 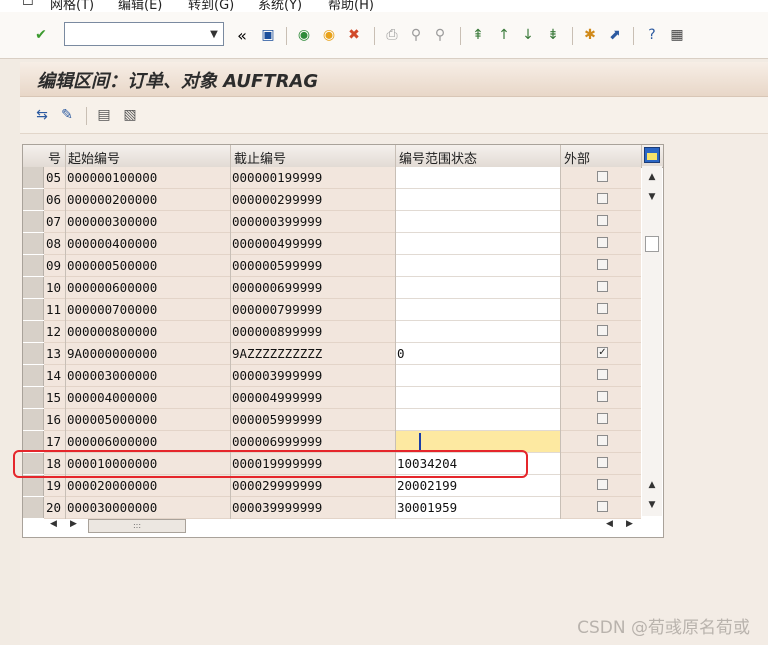 I want to click on vertical-scrollbar: ▲ ▼ ▲ ▼, so click(x=652, y=341).